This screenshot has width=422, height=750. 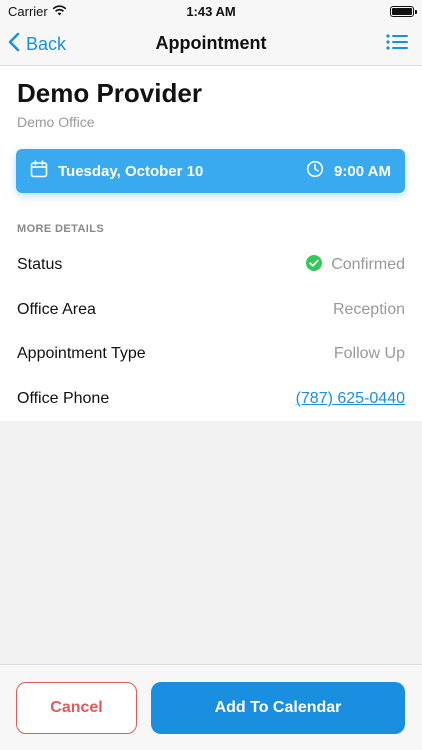 I want to click on menu-button, so click(x=397, y=44).